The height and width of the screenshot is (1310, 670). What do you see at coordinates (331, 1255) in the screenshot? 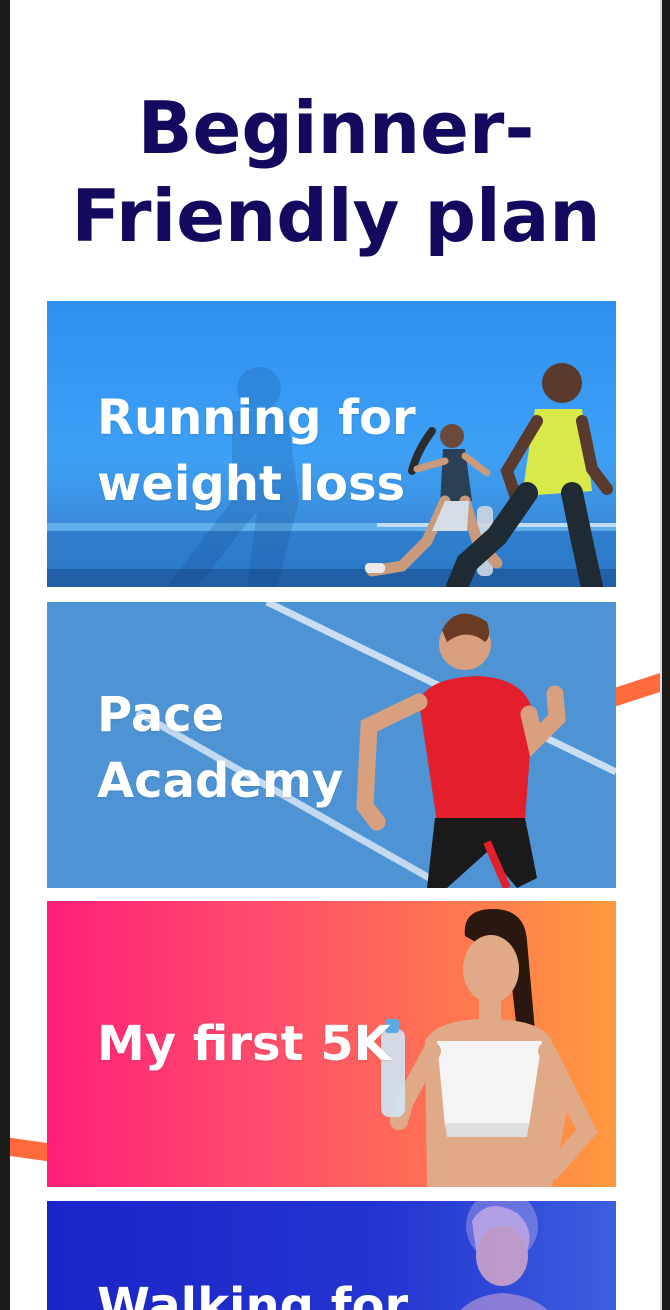
I see `plan-card-walking: Walking for` at bounding box center [331, 1255].